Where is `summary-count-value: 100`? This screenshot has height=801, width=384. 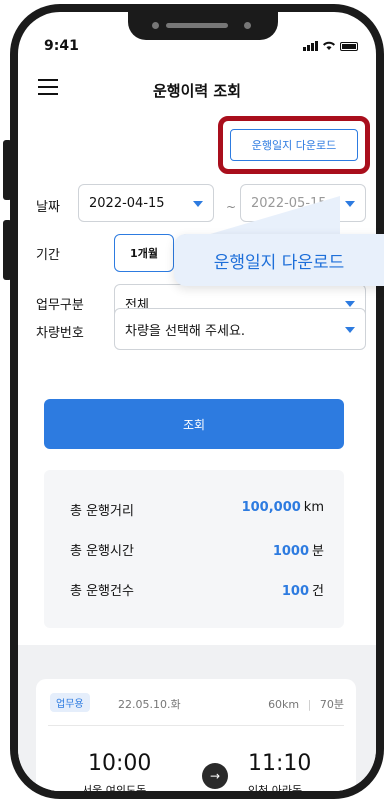 summary-count-value: 100 is located at coordinates (295, 591).